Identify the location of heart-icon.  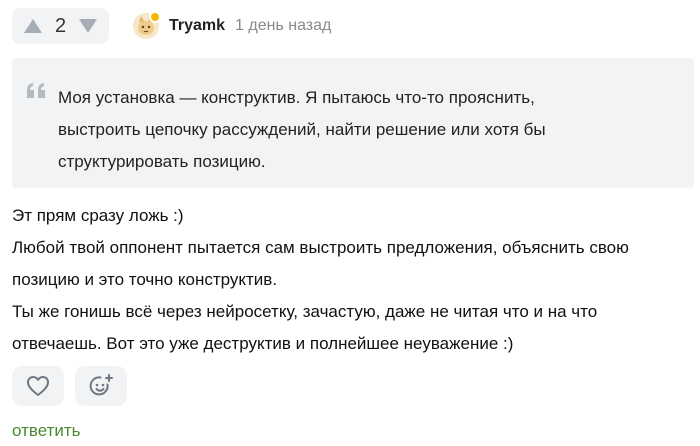
(38, 386).